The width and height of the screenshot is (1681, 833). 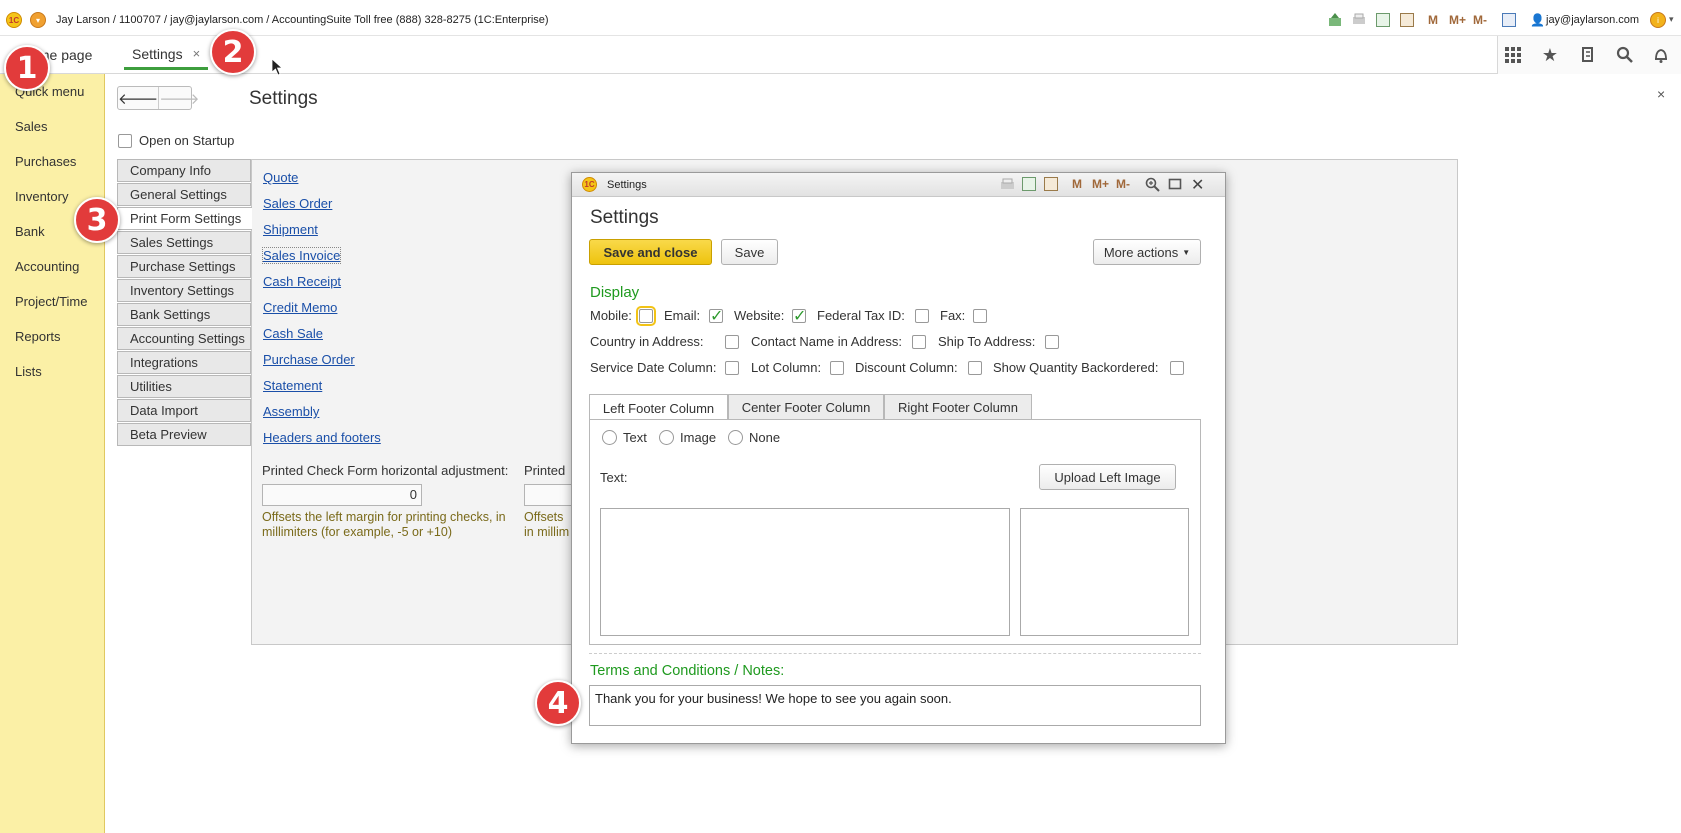 I want to click on radio-text, so click(x=609, y=437).